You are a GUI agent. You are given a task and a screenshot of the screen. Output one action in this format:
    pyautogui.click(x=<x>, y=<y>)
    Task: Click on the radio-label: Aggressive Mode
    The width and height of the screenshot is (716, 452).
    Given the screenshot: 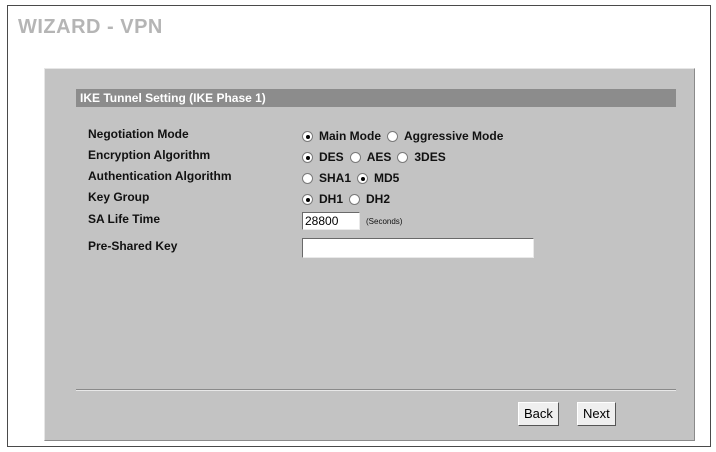 What is the action you would take?
    pyautogui.click(x=453, y=136)
    